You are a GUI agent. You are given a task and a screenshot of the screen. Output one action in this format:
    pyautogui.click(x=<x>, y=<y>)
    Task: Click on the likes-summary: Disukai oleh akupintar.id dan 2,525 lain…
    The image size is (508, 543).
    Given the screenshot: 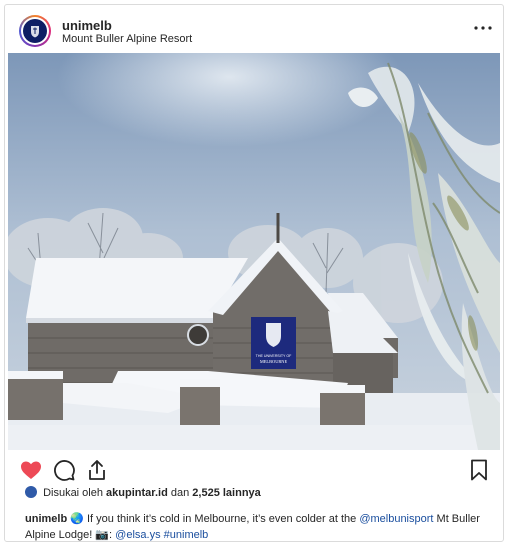 What is the action you would take?
    pyautogui.click(x=143, y=492)
    